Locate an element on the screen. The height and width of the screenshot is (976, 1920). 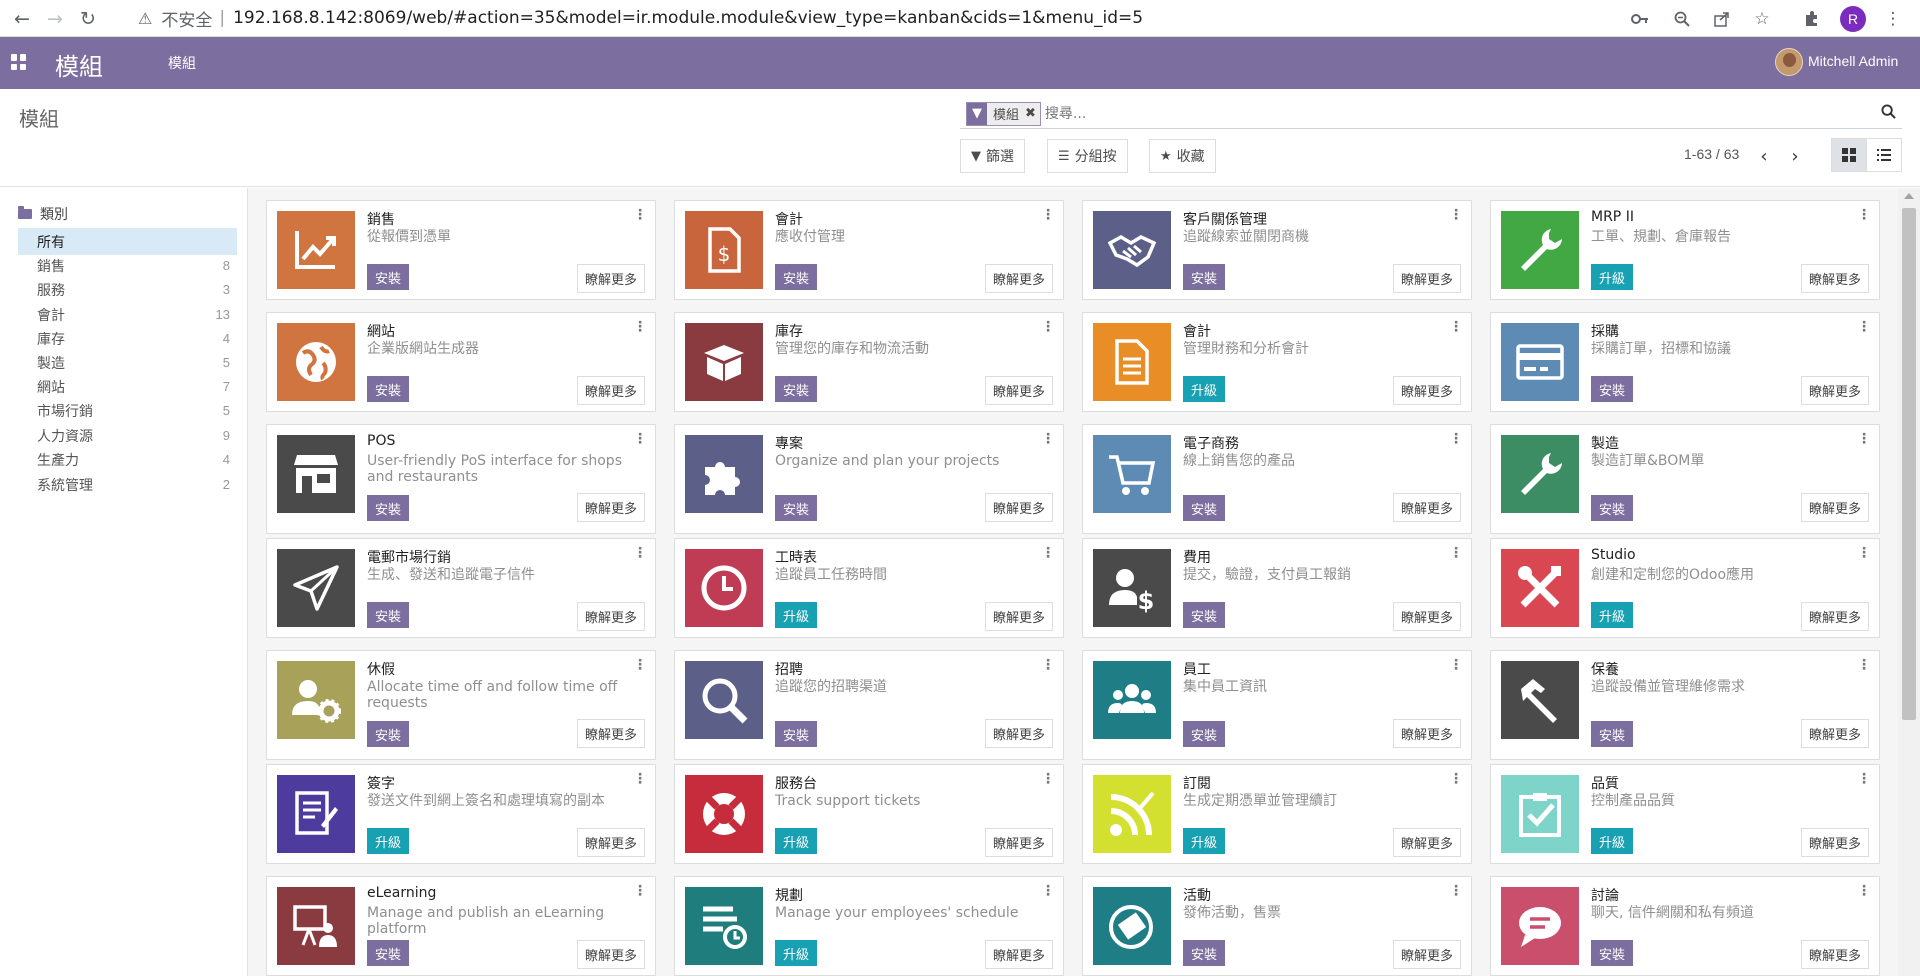
share-icon is located at coordinates (1722, 18).